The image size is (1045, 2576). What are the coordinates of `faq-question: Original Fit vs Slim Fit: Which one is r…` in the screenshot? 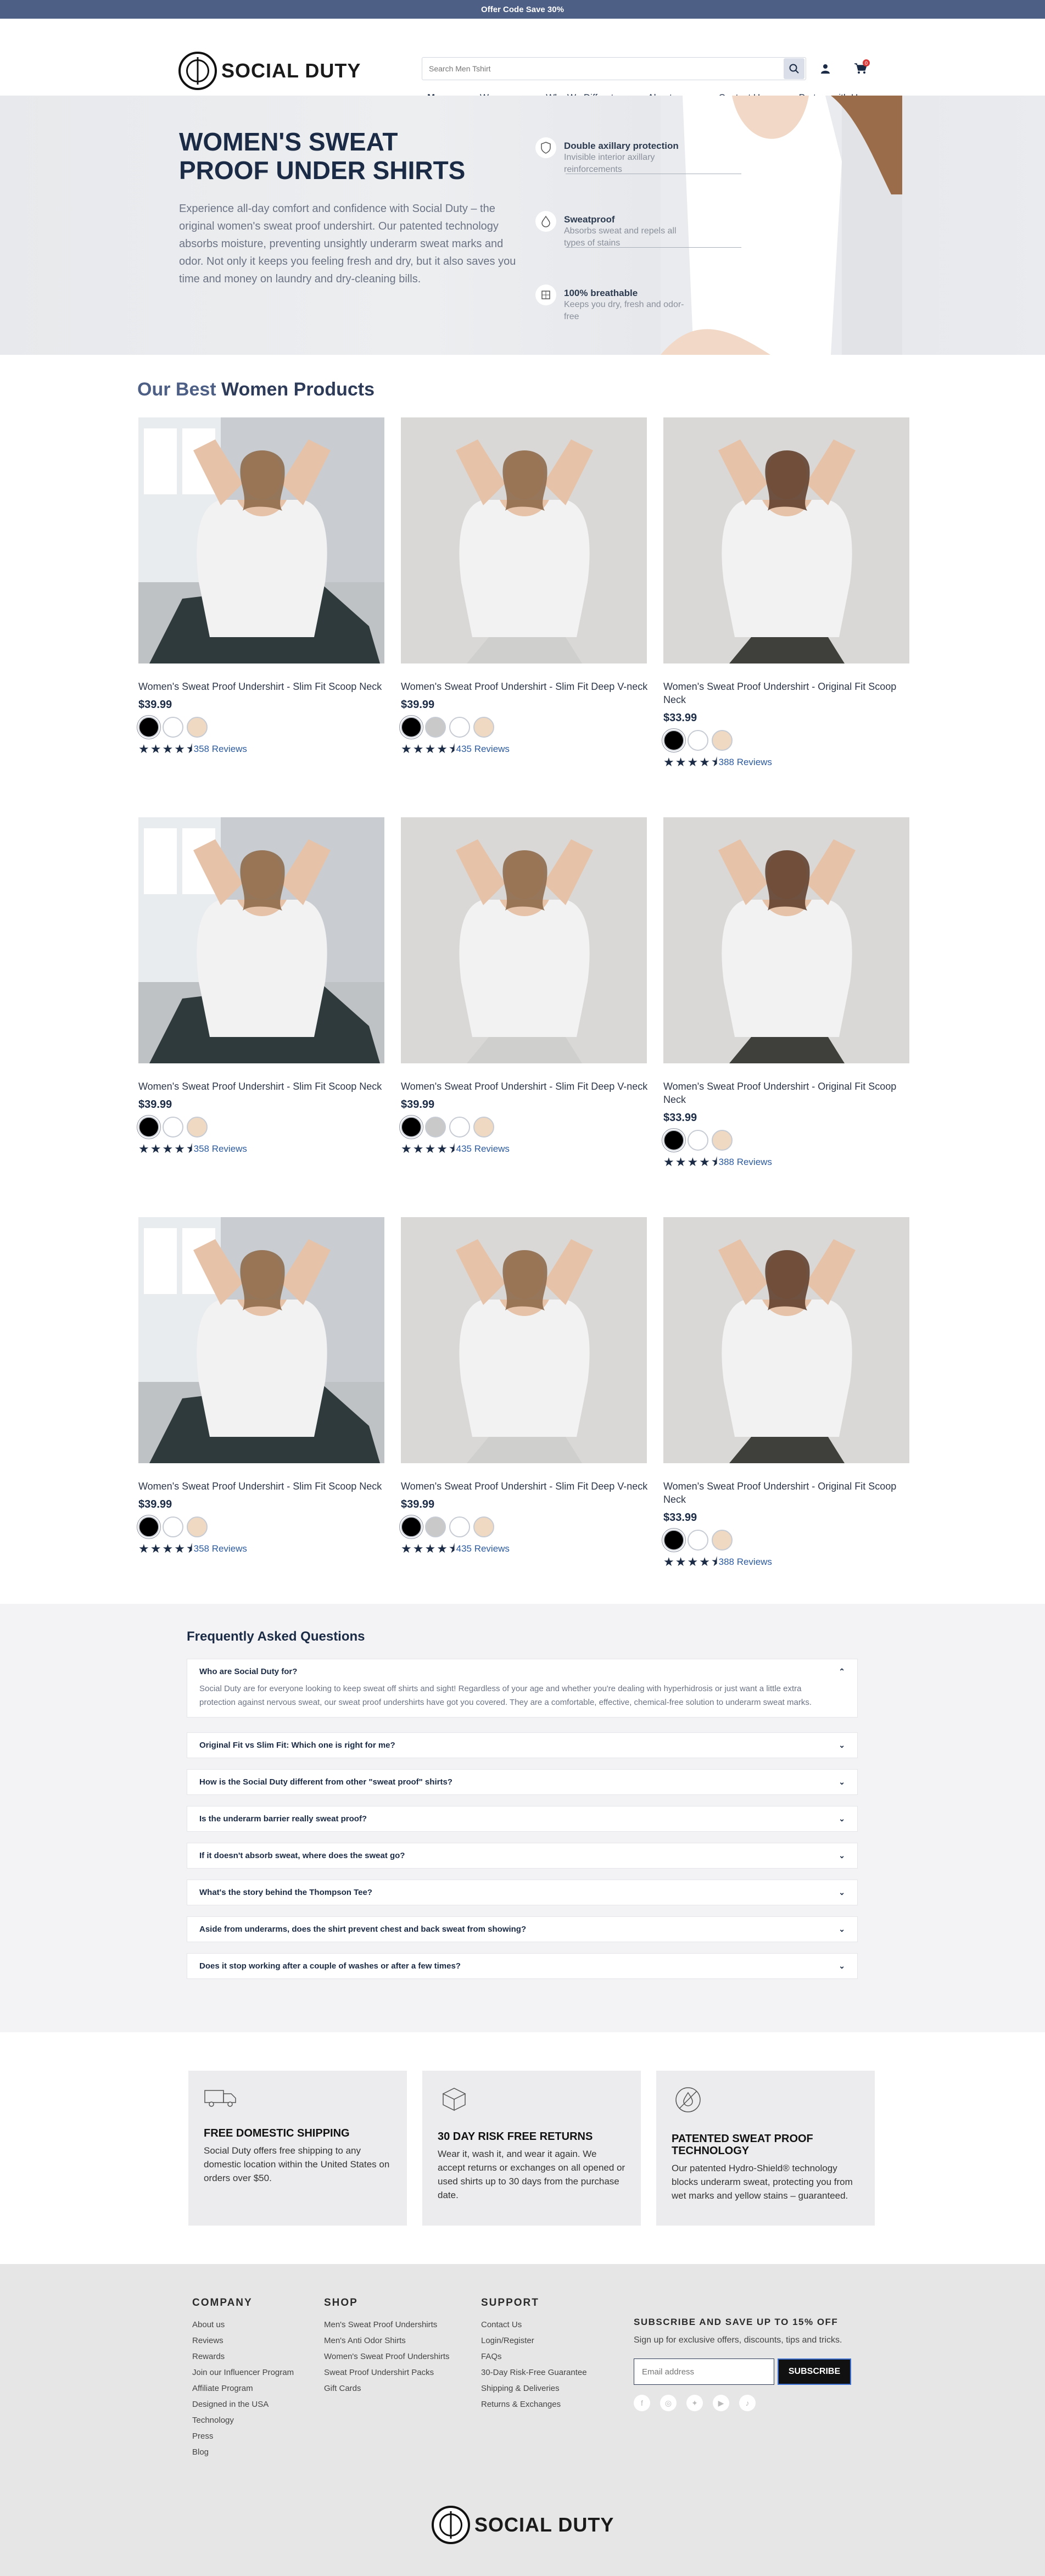 It's located at (297, 1745).